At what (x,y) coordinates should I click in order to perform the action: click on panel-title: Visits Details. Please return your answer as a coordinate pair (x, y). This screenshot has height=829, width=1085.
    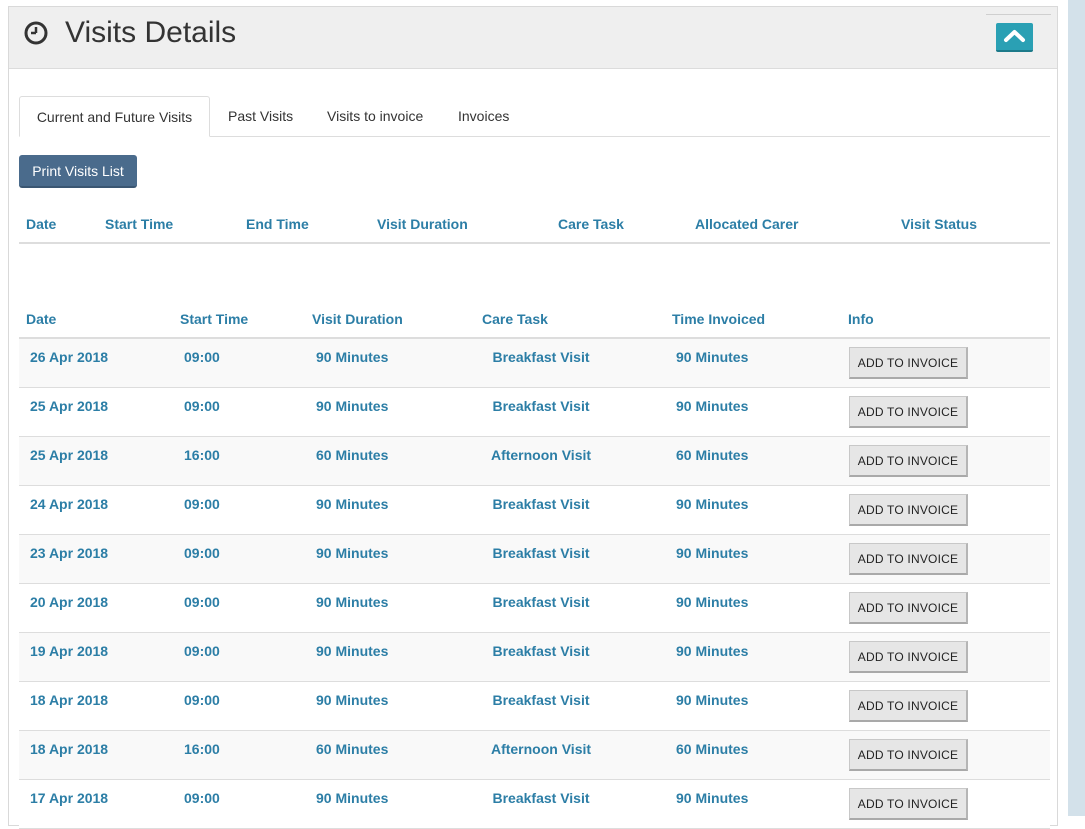
    Looking at the image, I should click on (151, 32).